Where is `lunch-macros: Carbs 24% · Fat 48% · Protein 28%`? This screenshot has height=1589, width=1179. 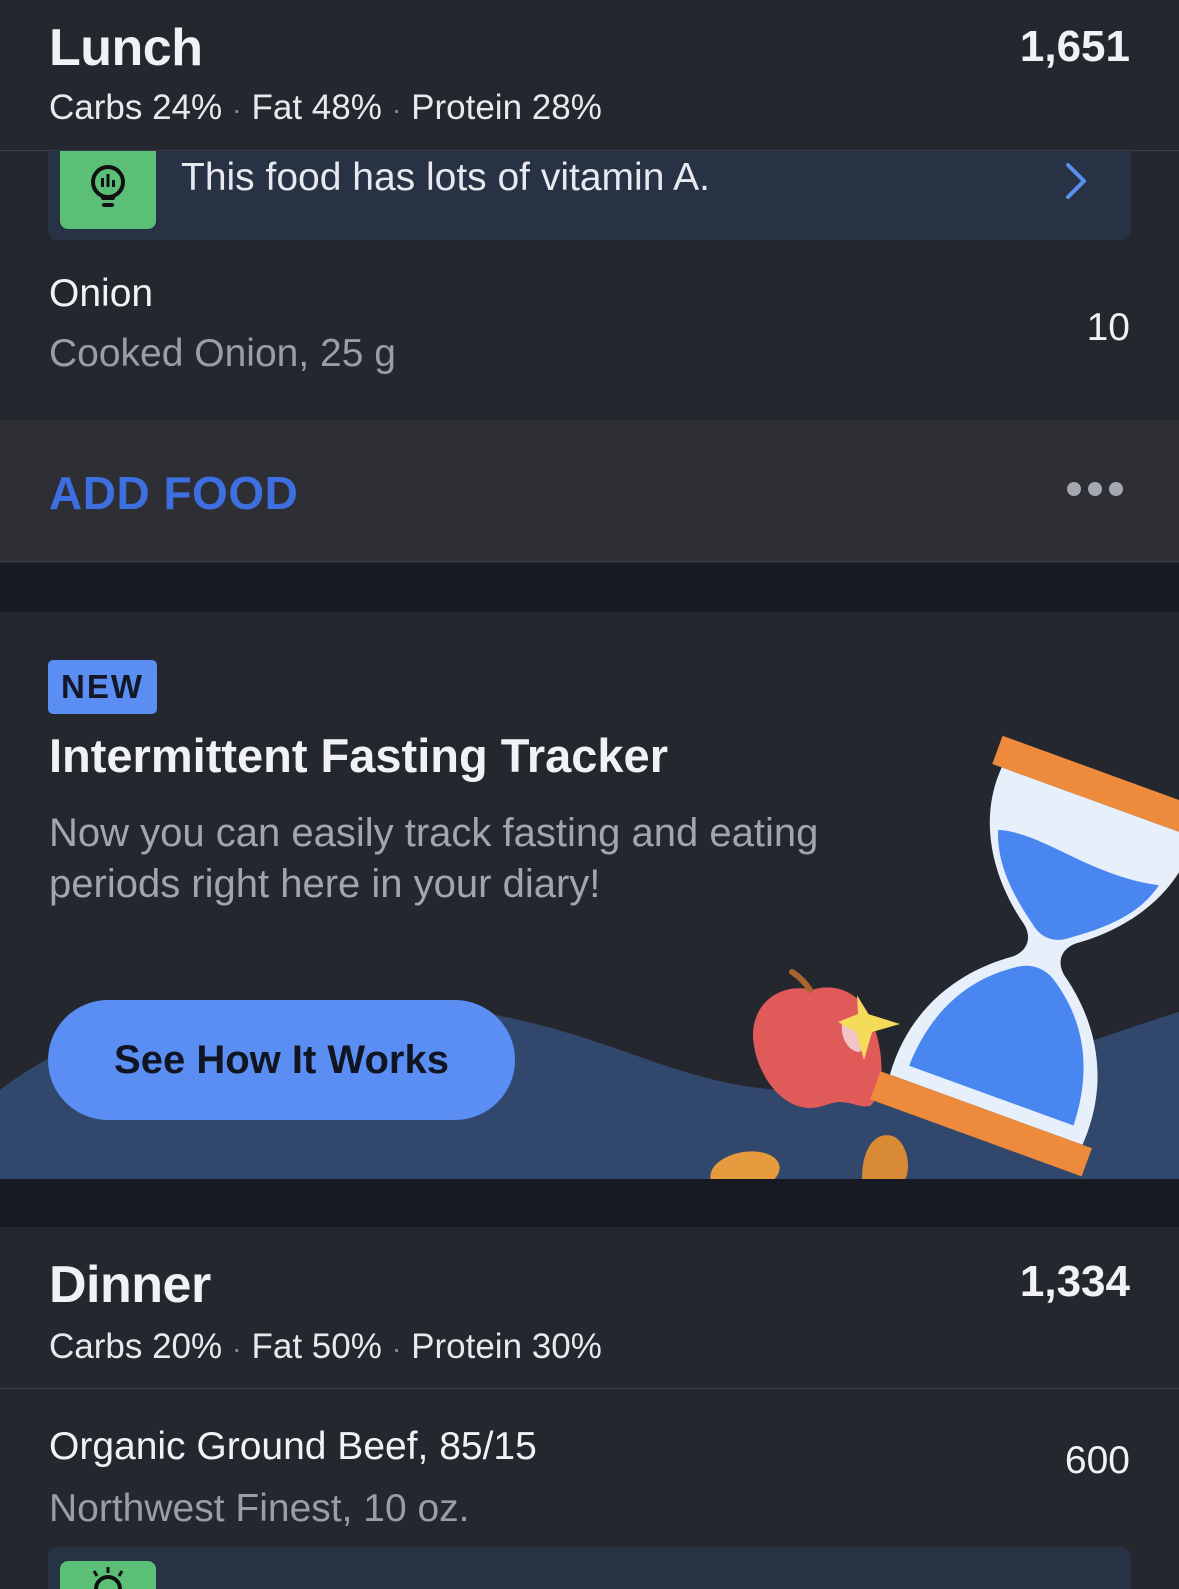 lunch-macros: Carbs 24% · Fat 48% · Protein 28% is located at coordinates (325, 108).